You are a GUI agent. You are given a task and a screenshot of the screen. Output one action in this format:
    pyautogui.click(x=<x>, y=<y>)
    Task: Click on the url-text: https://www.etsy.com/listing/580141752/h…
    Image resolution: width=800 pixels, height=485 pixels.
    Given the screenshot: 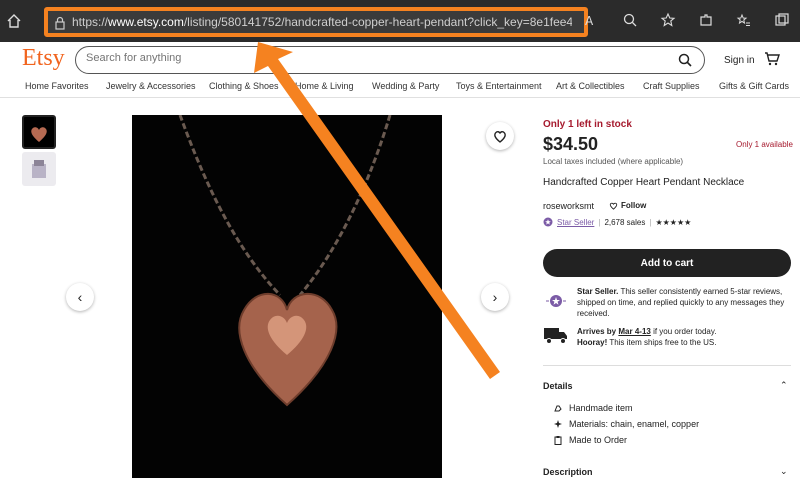 What is the action you would take?
    pyautogui.click(x=322, y=22)
    